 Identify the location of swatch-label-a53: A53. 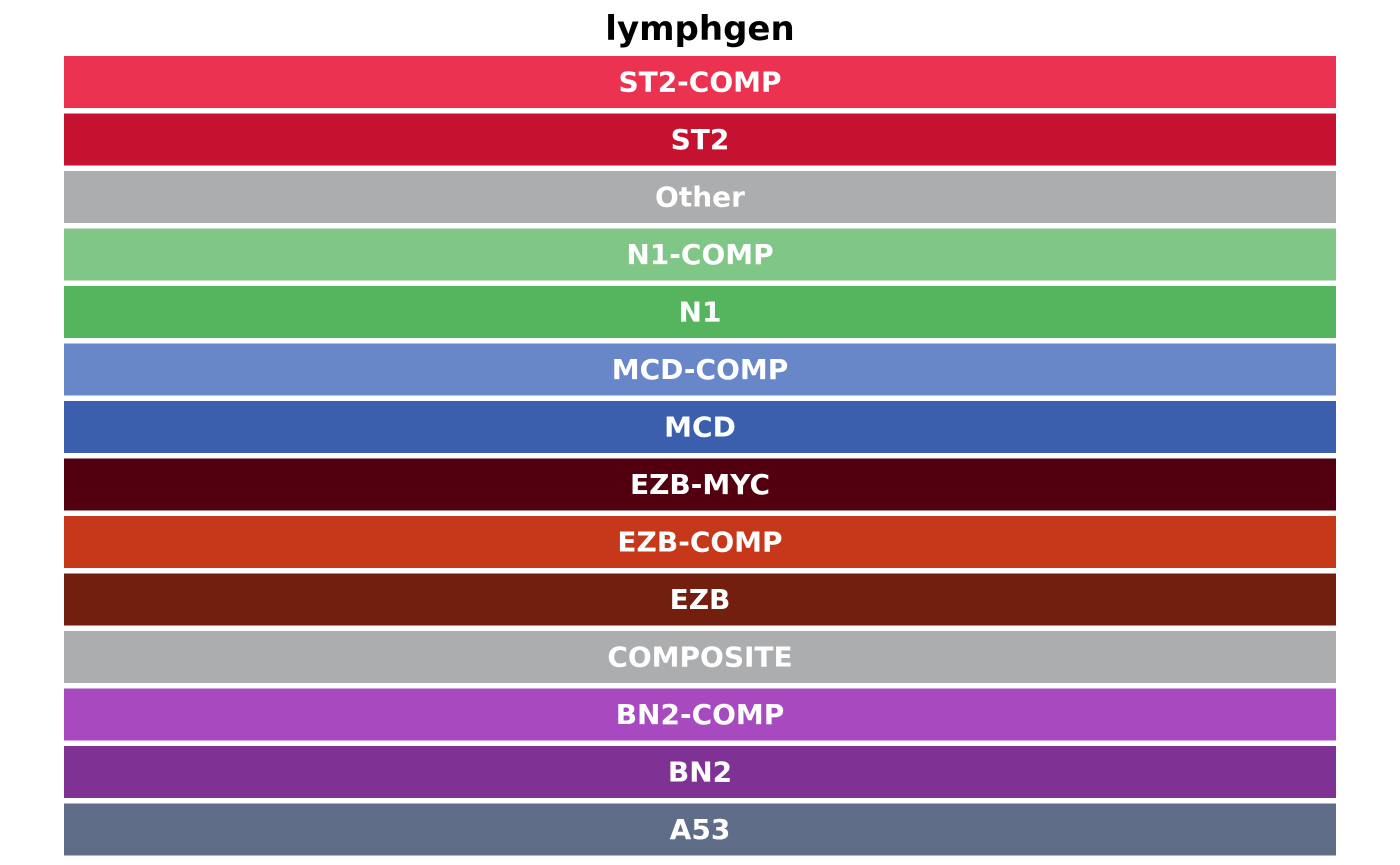
(700, 829).